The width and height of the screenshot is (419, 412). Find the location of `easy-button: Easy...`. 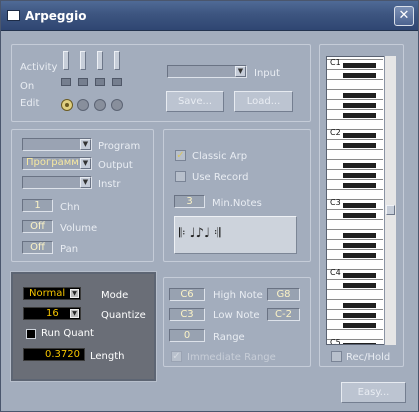

easy-button: Easy... is located at coordinates (373, 392).